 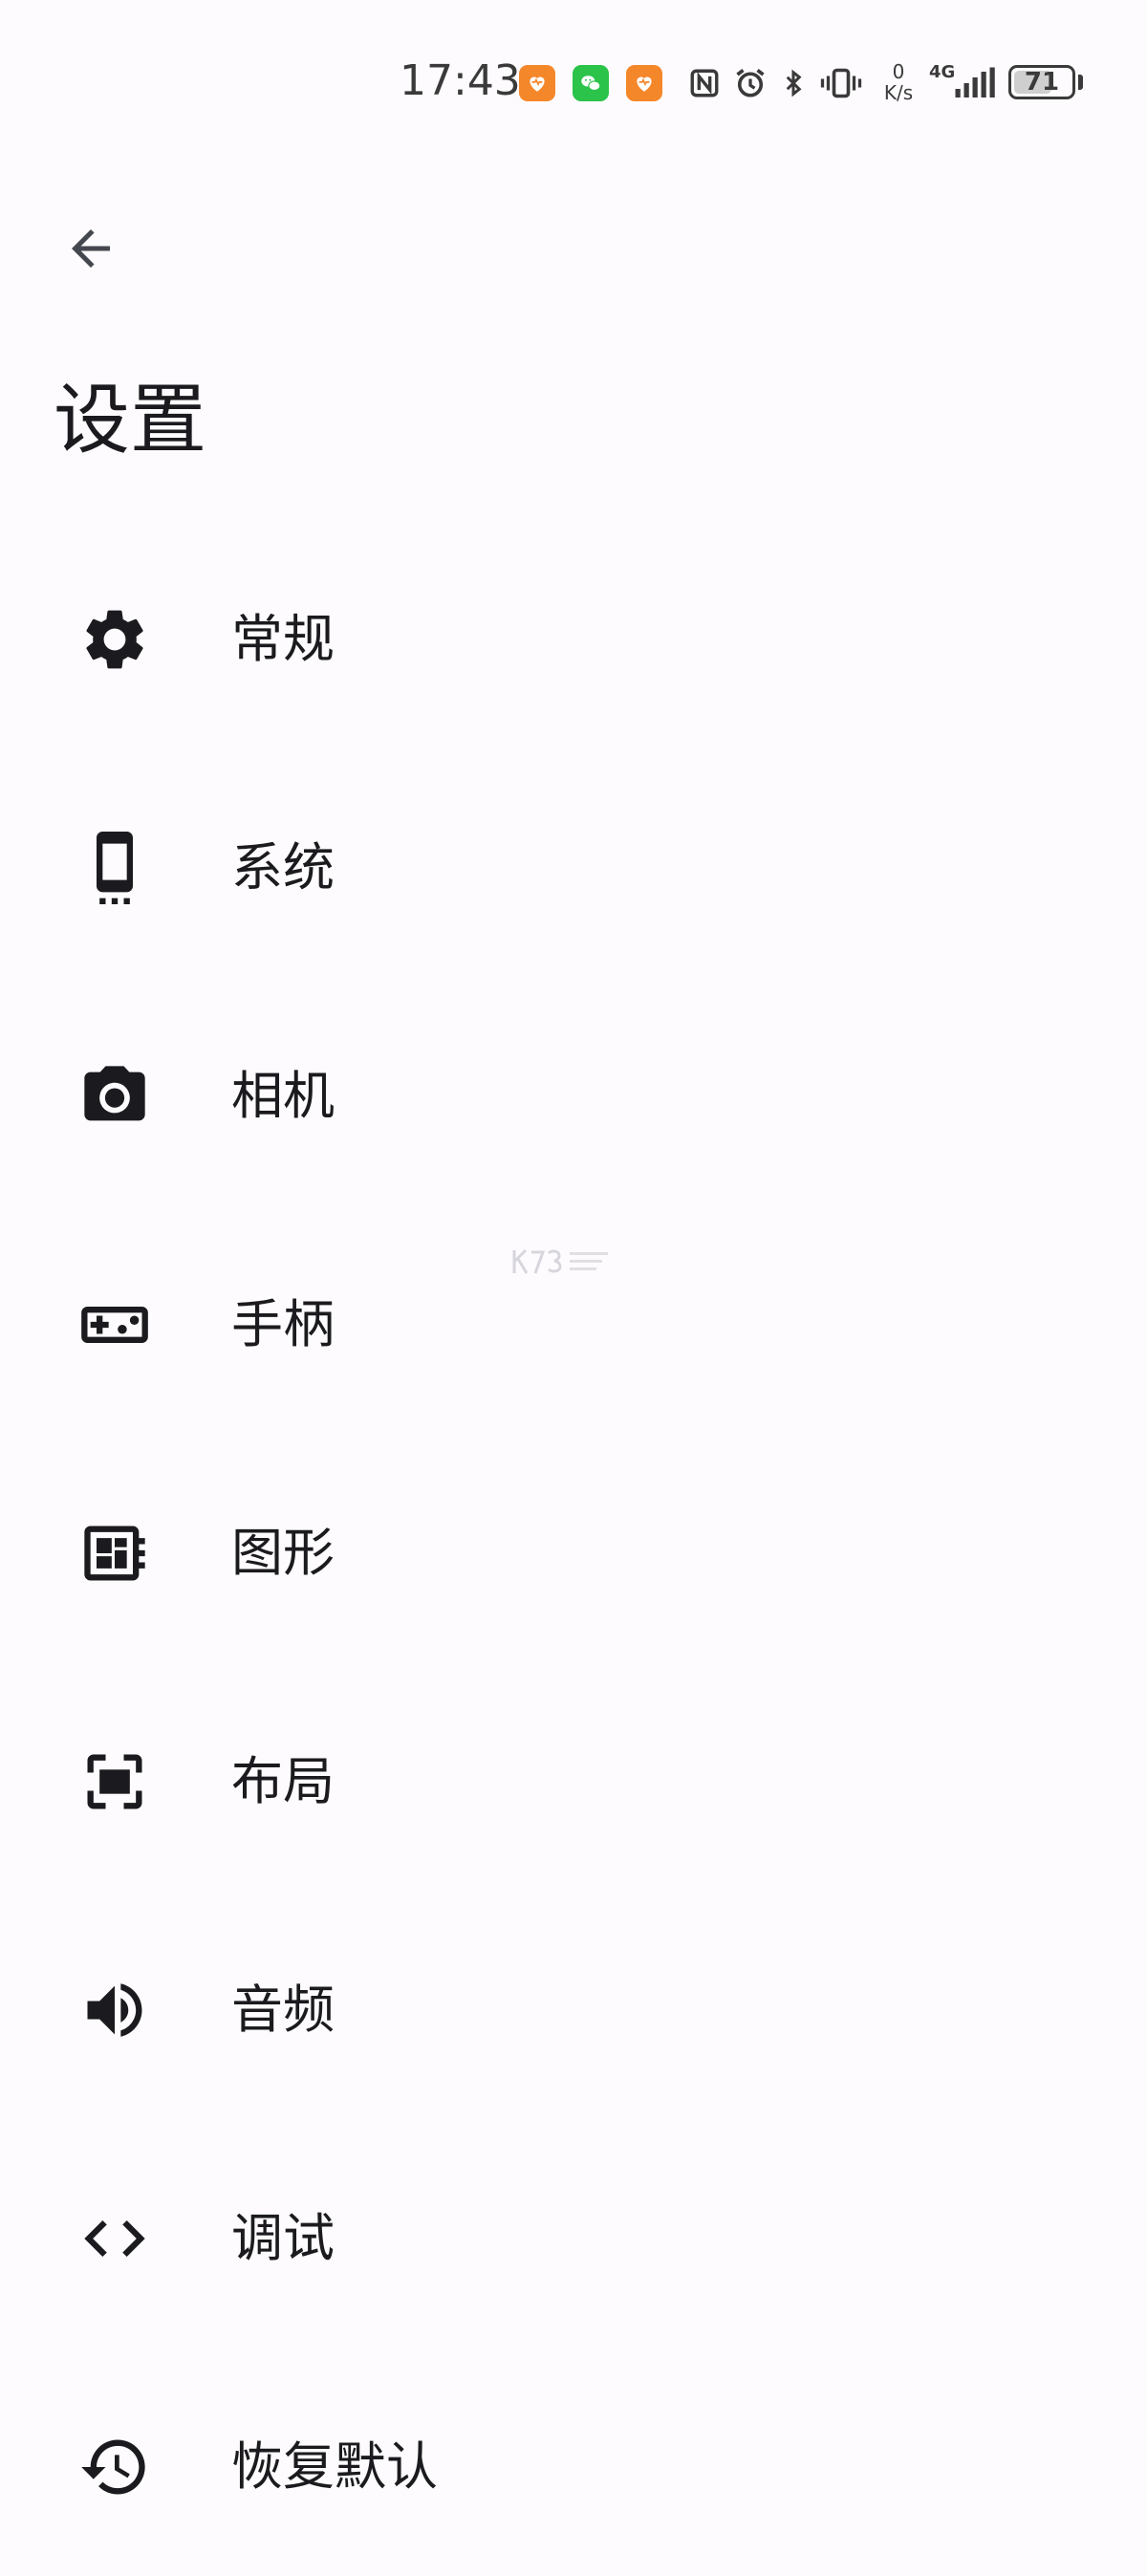 I want to click on setting-item-layout: 布局, so click(x=573, y=1776).